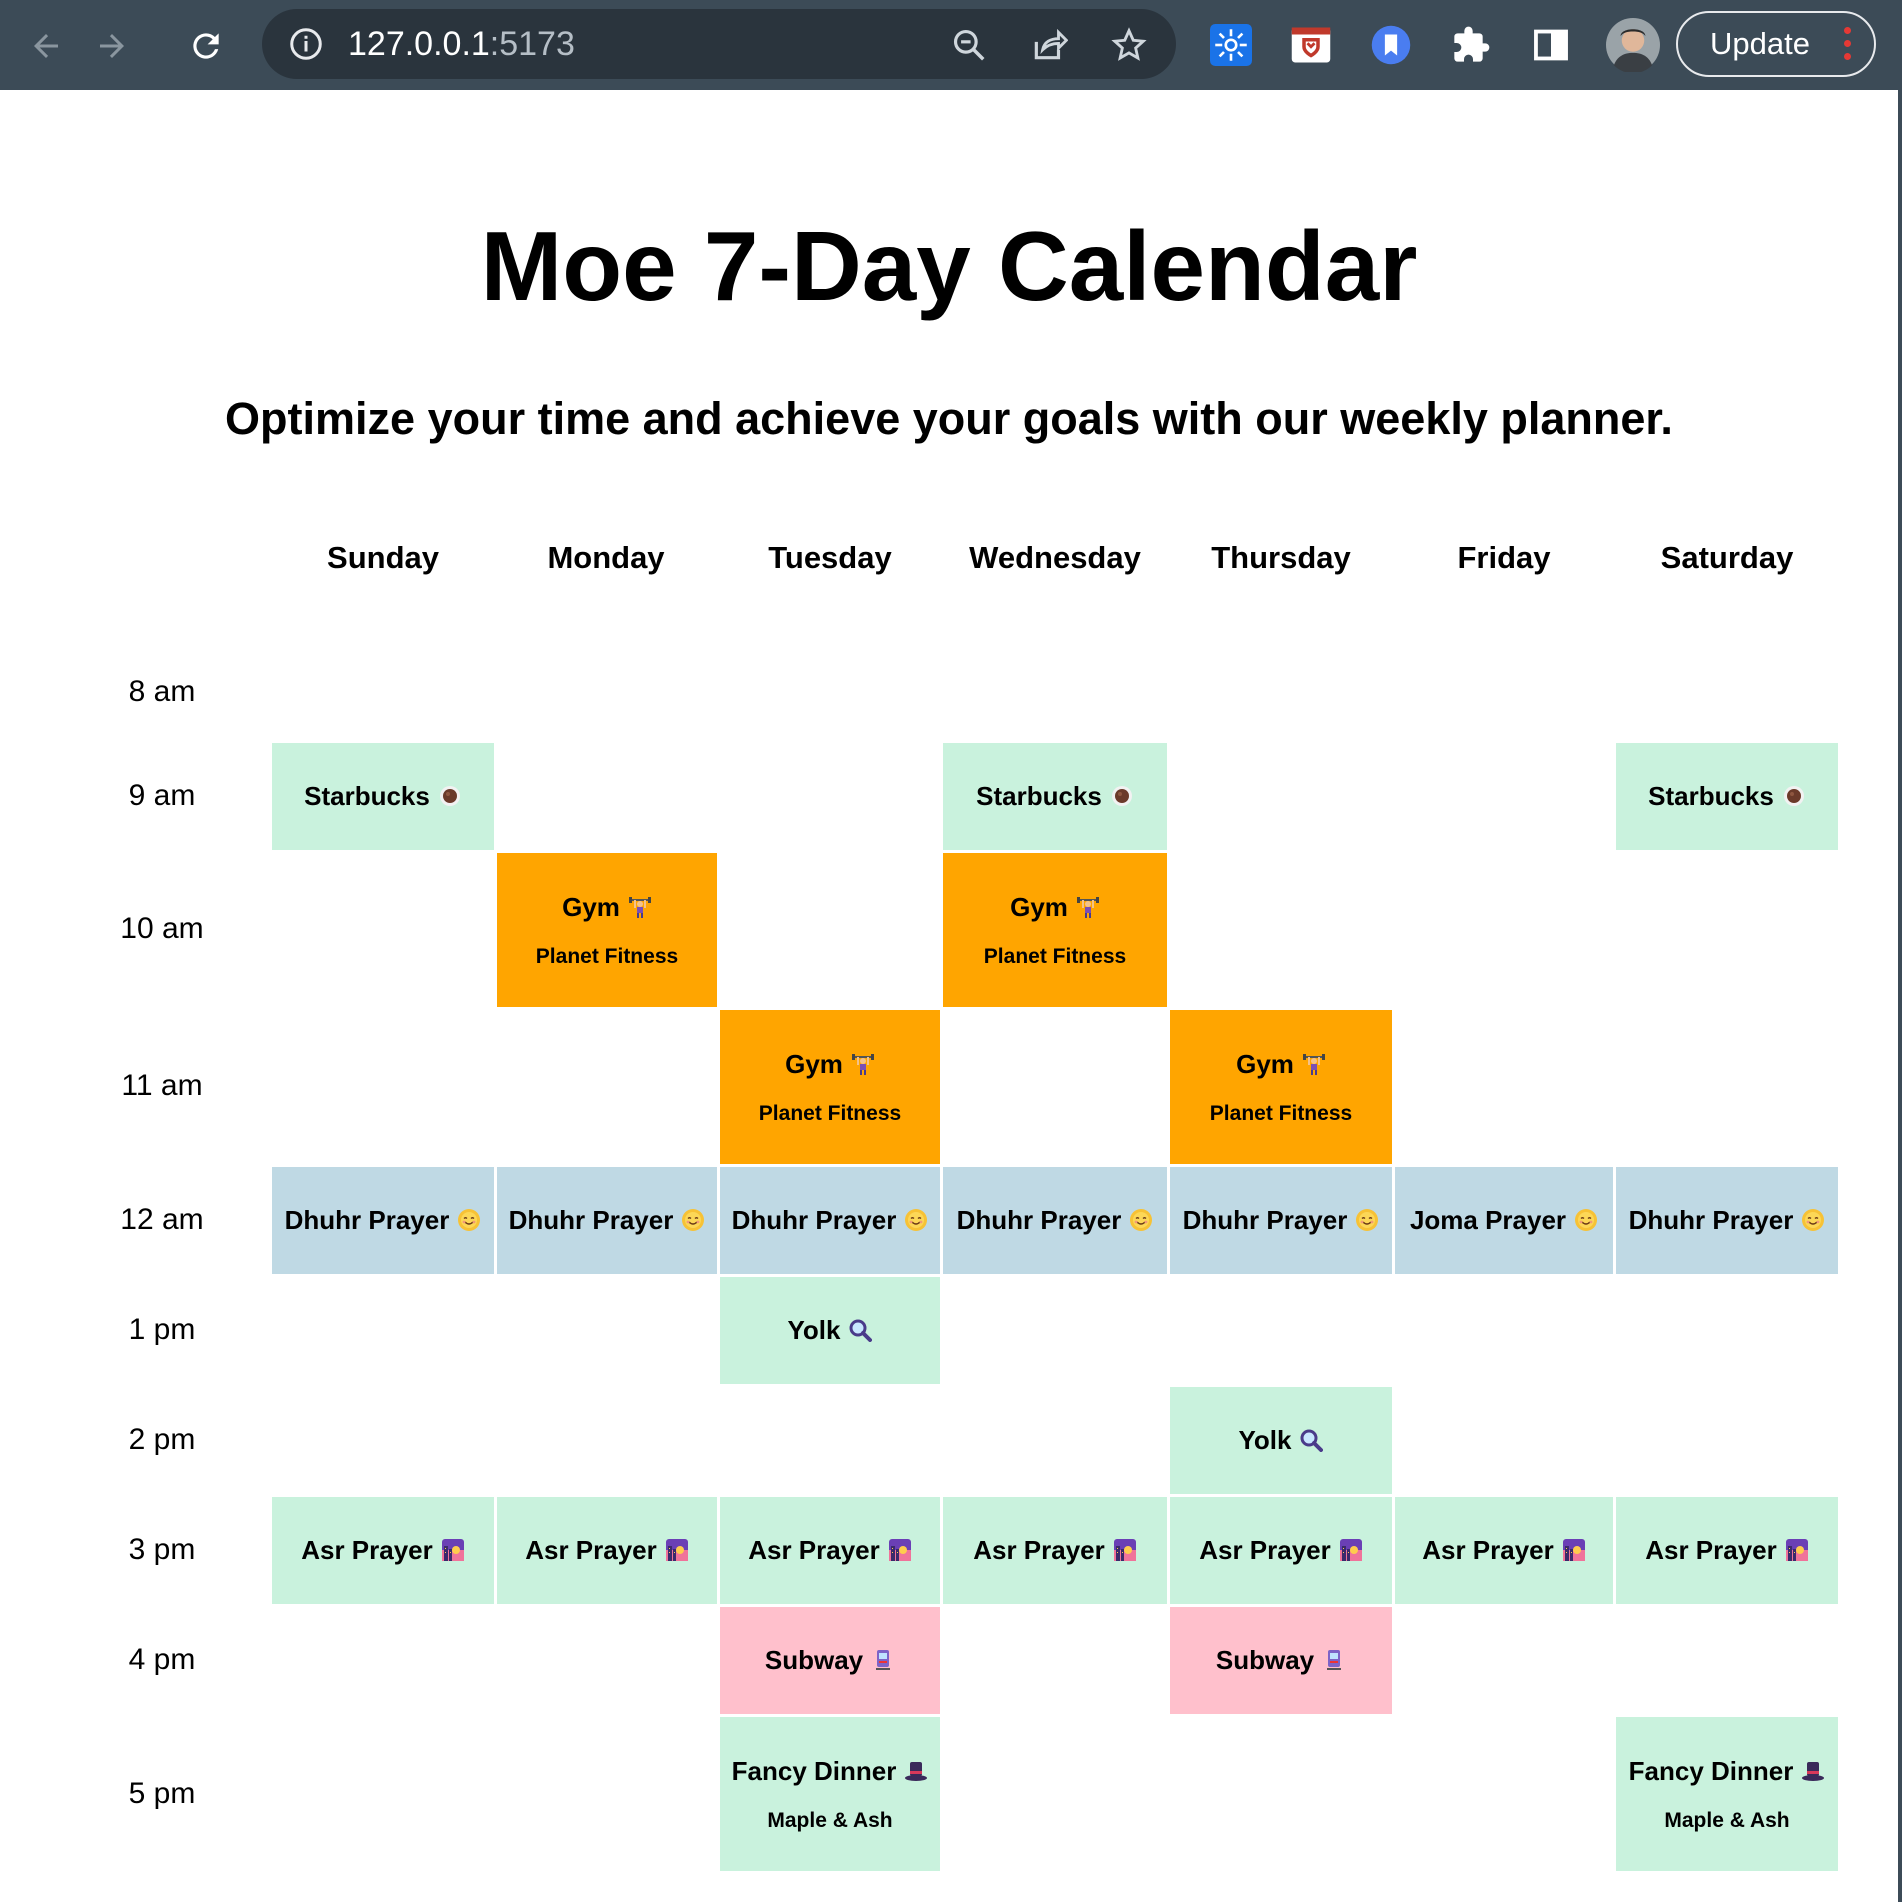  I want to click on time-label-10am: 10 am, so click(162, 928).